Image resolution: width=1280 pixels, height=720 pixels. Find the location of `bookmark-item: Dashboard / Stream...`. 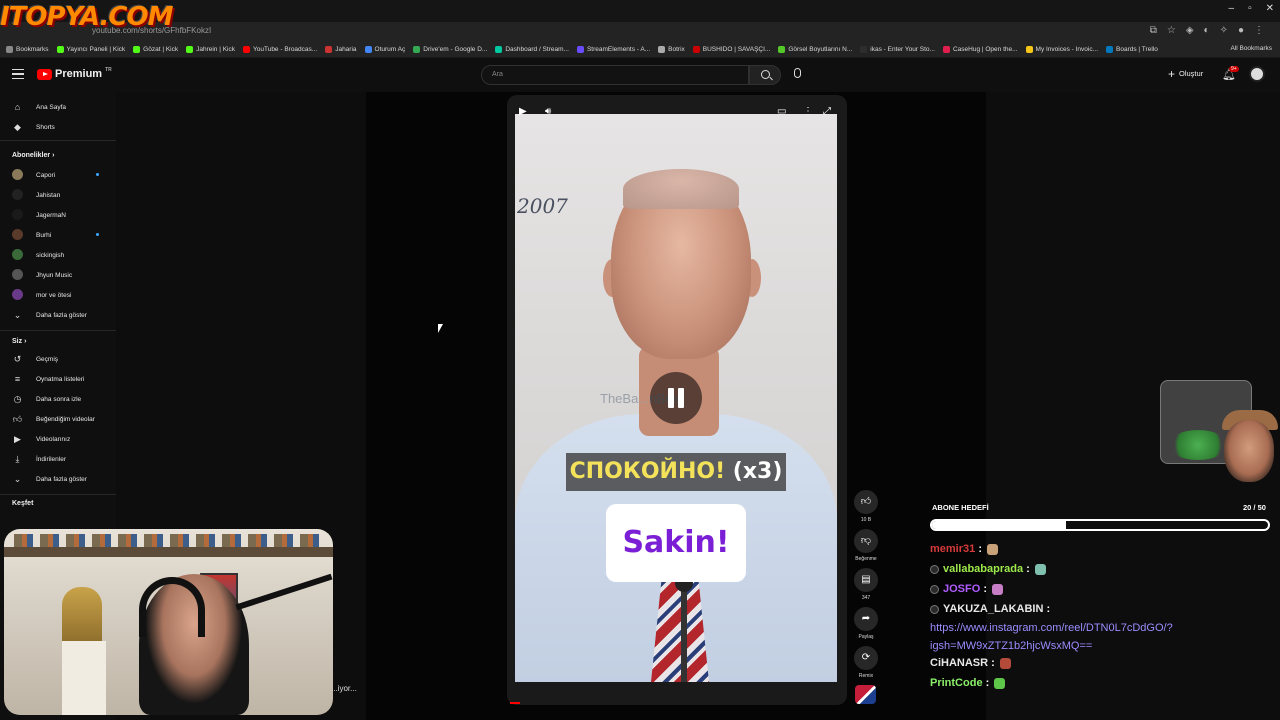

bookmark-item: Dashboard / Stream... is located at coordinates (532, 49).